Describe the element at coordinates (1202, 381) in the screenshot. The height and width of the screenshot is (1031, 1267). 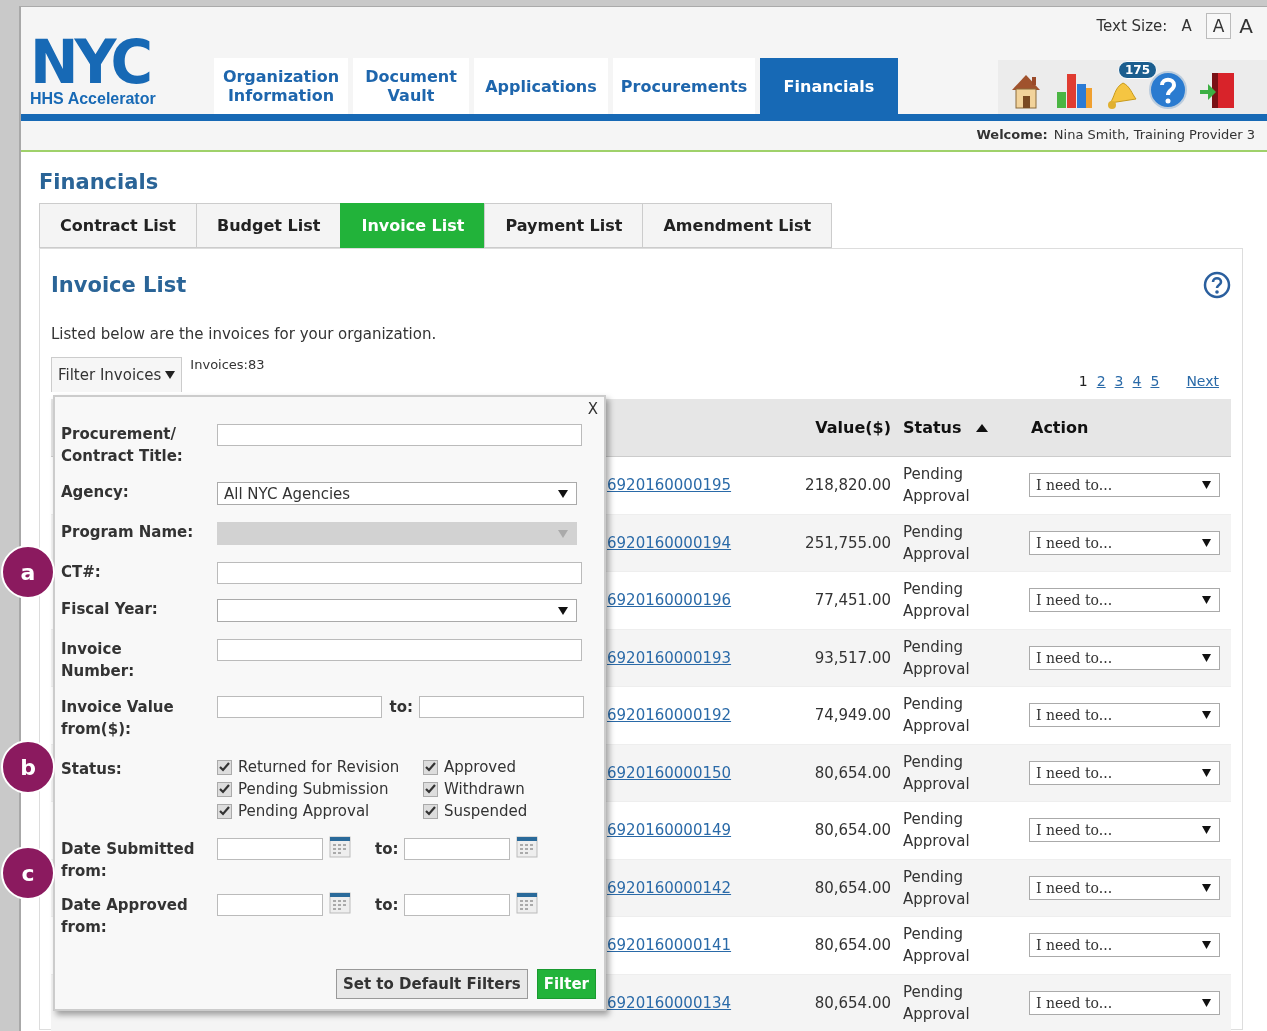
I see `page-link: Next` at that location.